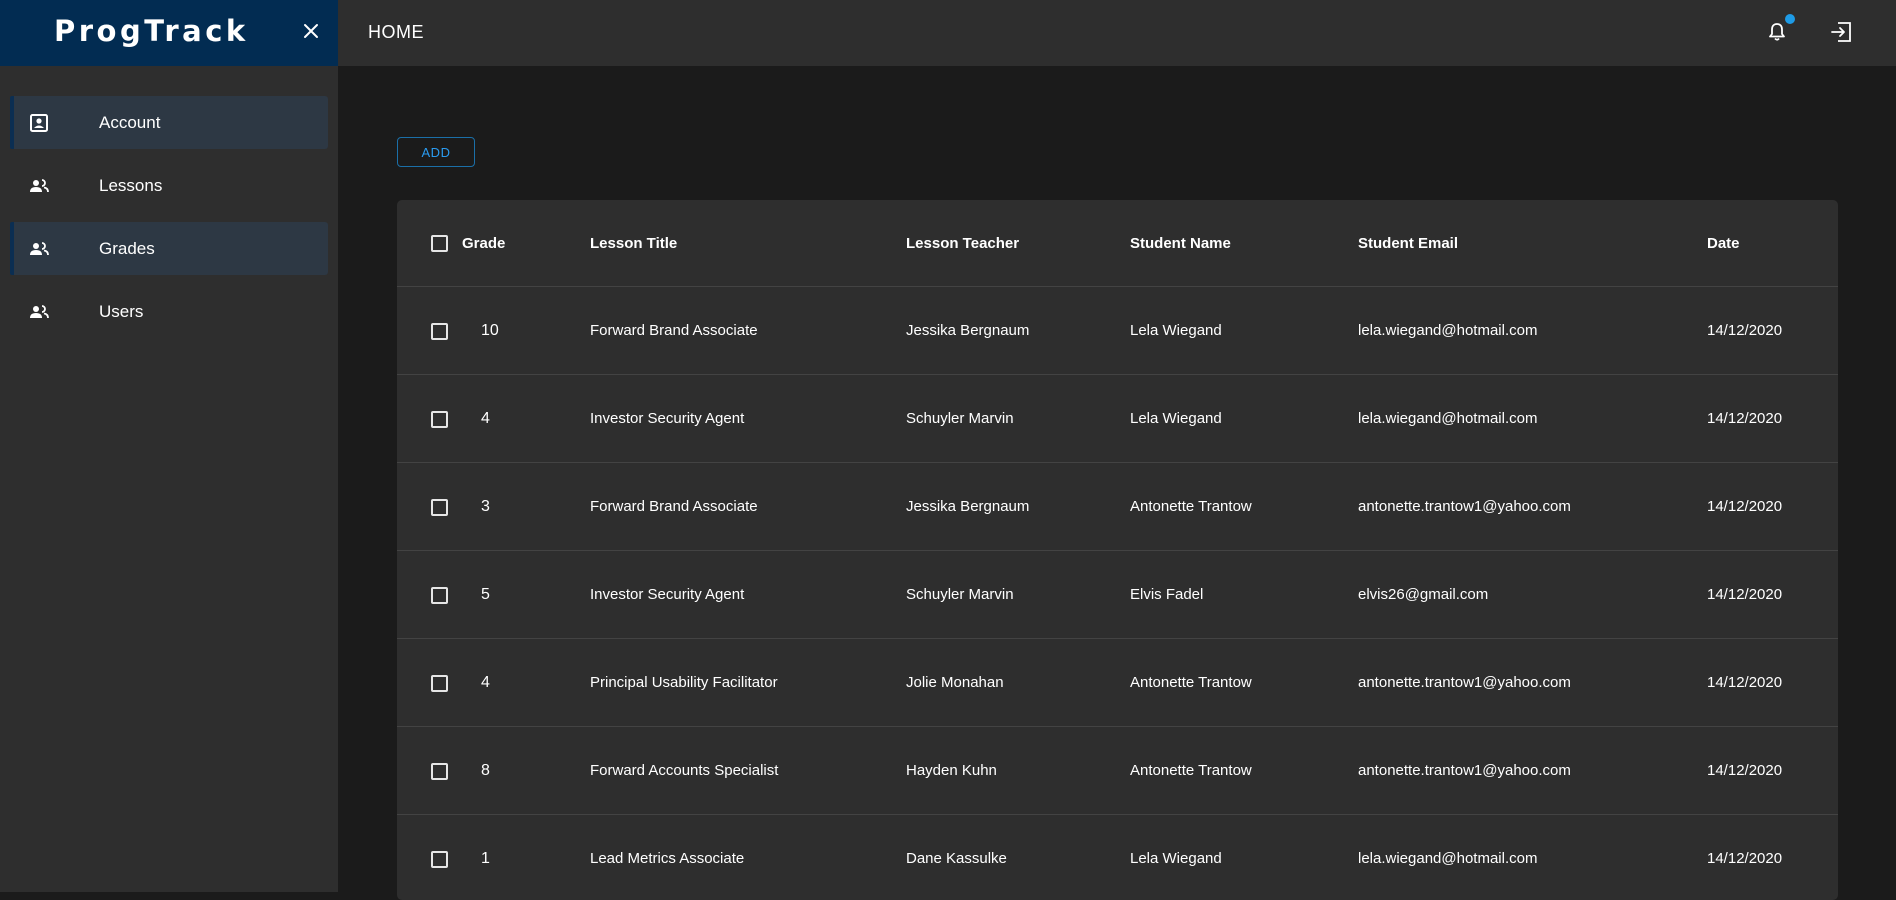 This screenshot has height=900, width=1896. I want to click on sidebar-item-users: Users, so click(169, 311).